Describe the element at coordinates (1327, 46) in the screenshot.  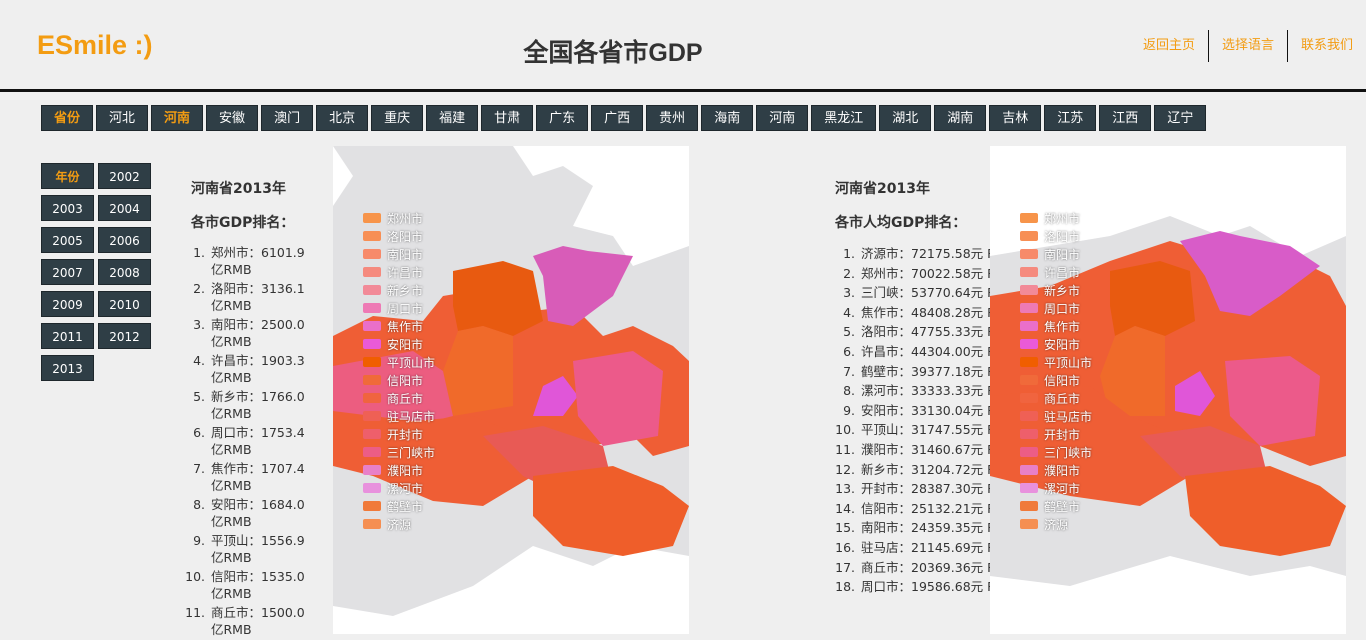
I see `nav-contact-link: 联系我们` at that location.